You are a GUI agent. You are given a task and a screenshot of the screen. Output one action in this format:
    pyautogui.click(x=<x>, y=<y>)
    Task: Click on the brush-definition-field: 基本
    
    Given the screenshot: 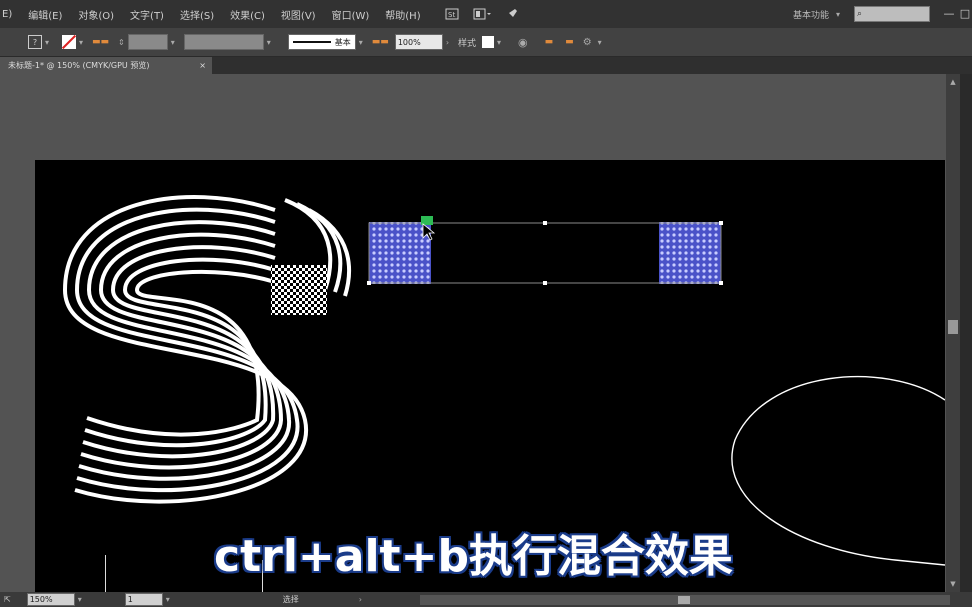 What is the action you would take?
    pyautogui.click(x=321, y=42)
    